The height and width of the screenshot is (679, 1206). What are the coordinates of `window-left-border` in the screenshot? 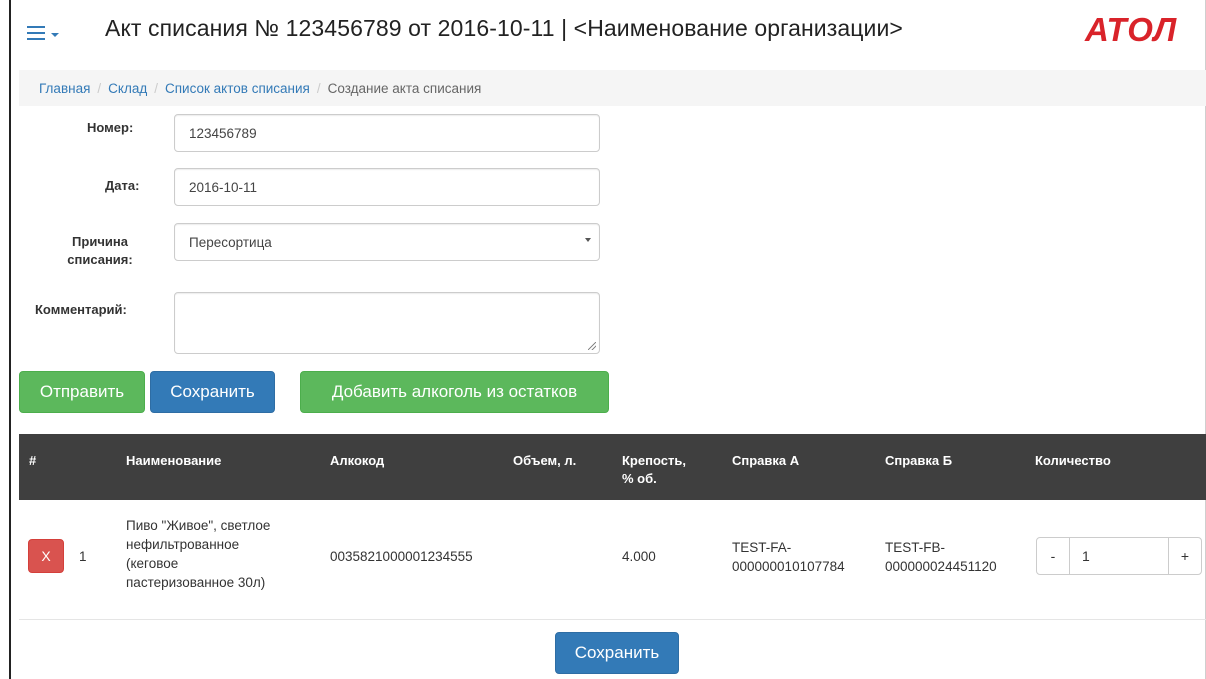 It's located at (10, 339).